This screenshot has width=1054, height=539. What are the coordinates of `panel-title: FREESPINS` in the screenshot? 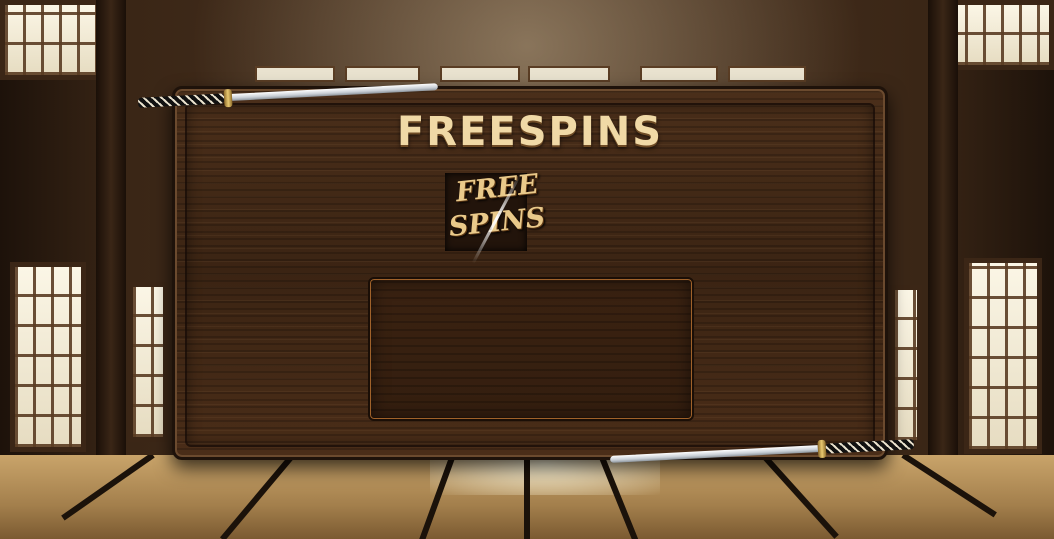 It's located at (530, 132).